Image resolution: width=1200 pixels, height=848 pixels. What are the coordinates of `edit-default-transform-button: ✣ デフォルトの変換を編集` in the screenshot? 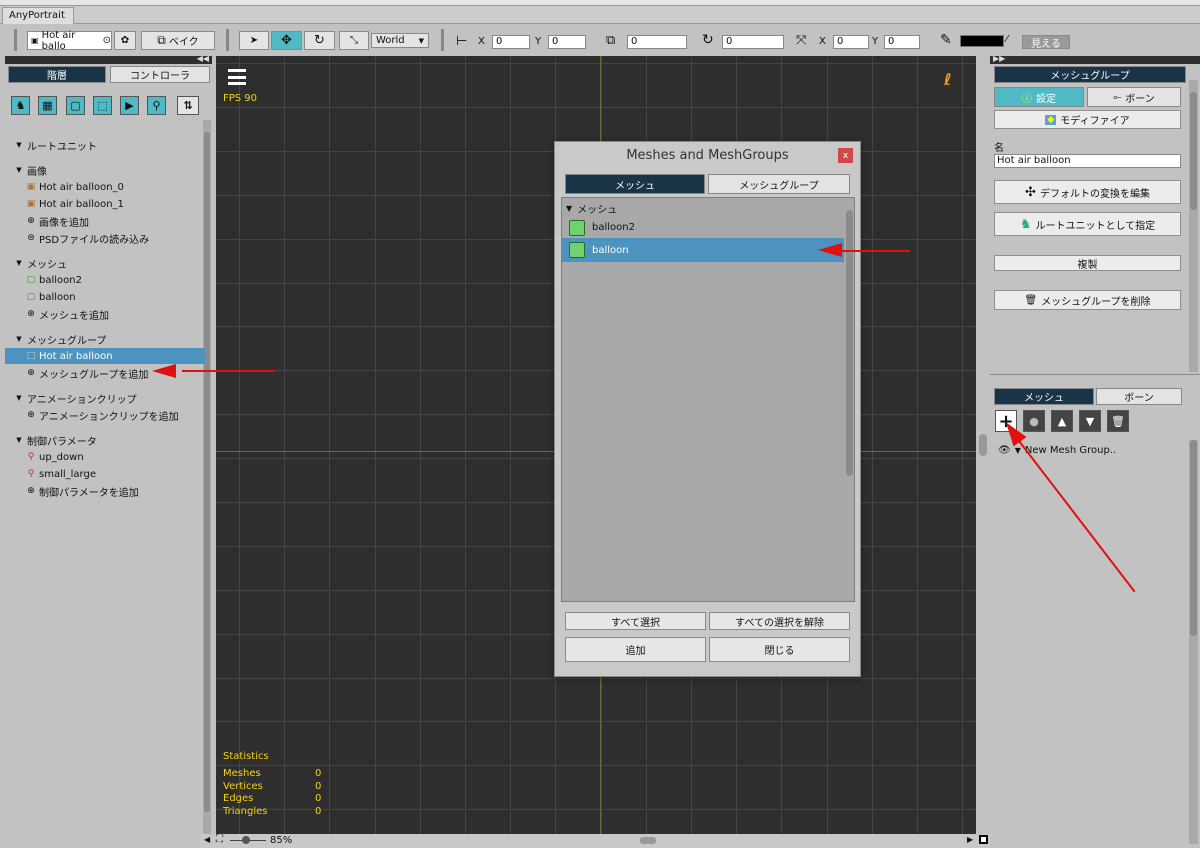 It's located at (1087, 192).